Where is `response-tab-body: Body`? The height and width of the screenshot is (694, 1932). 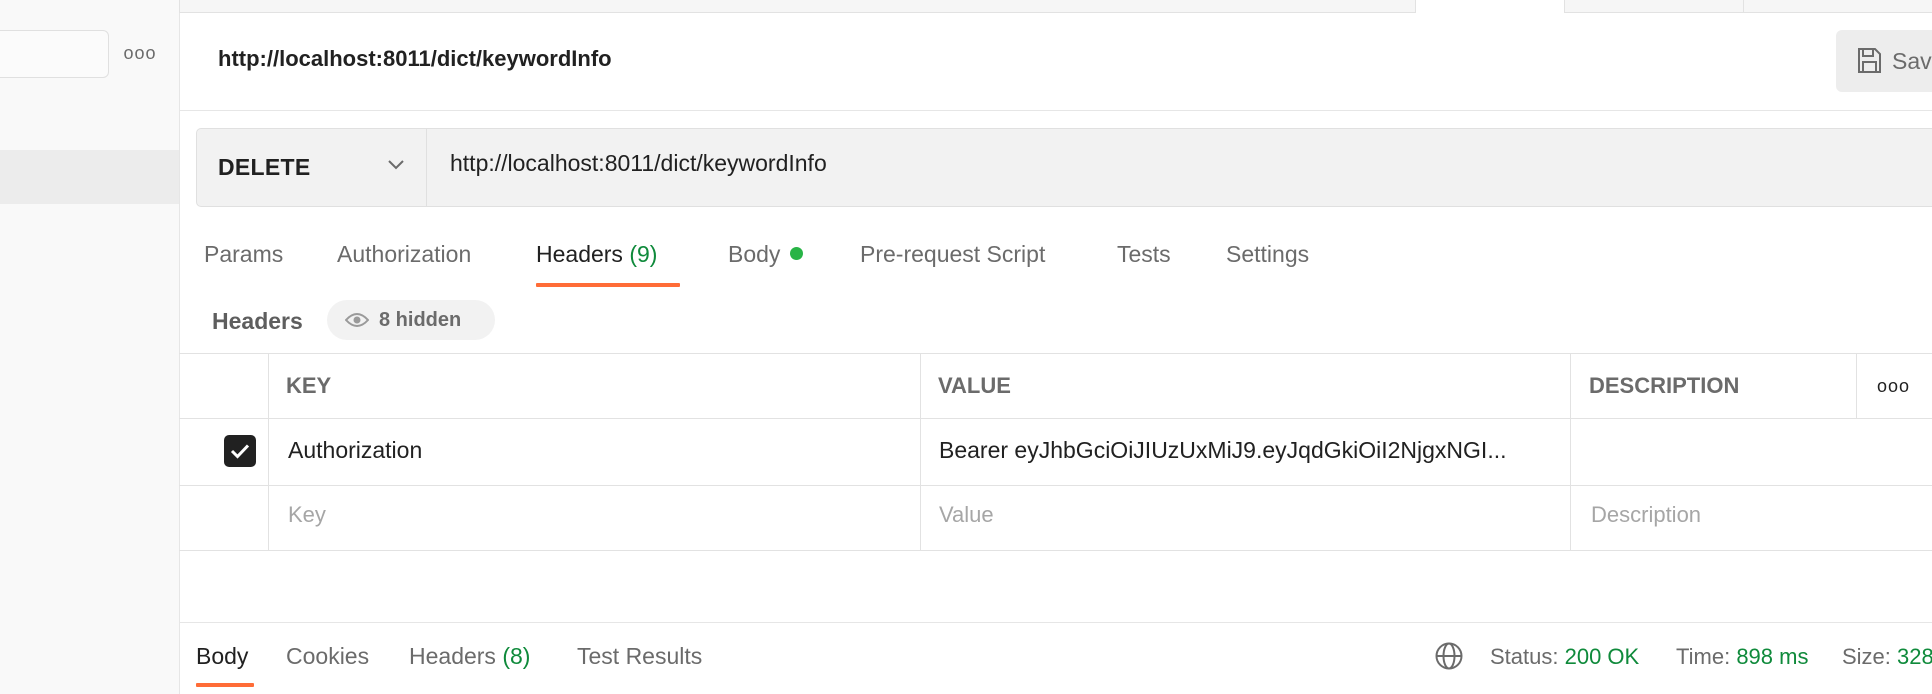
response-tab-body: Body is located at coordinates (222, 656).